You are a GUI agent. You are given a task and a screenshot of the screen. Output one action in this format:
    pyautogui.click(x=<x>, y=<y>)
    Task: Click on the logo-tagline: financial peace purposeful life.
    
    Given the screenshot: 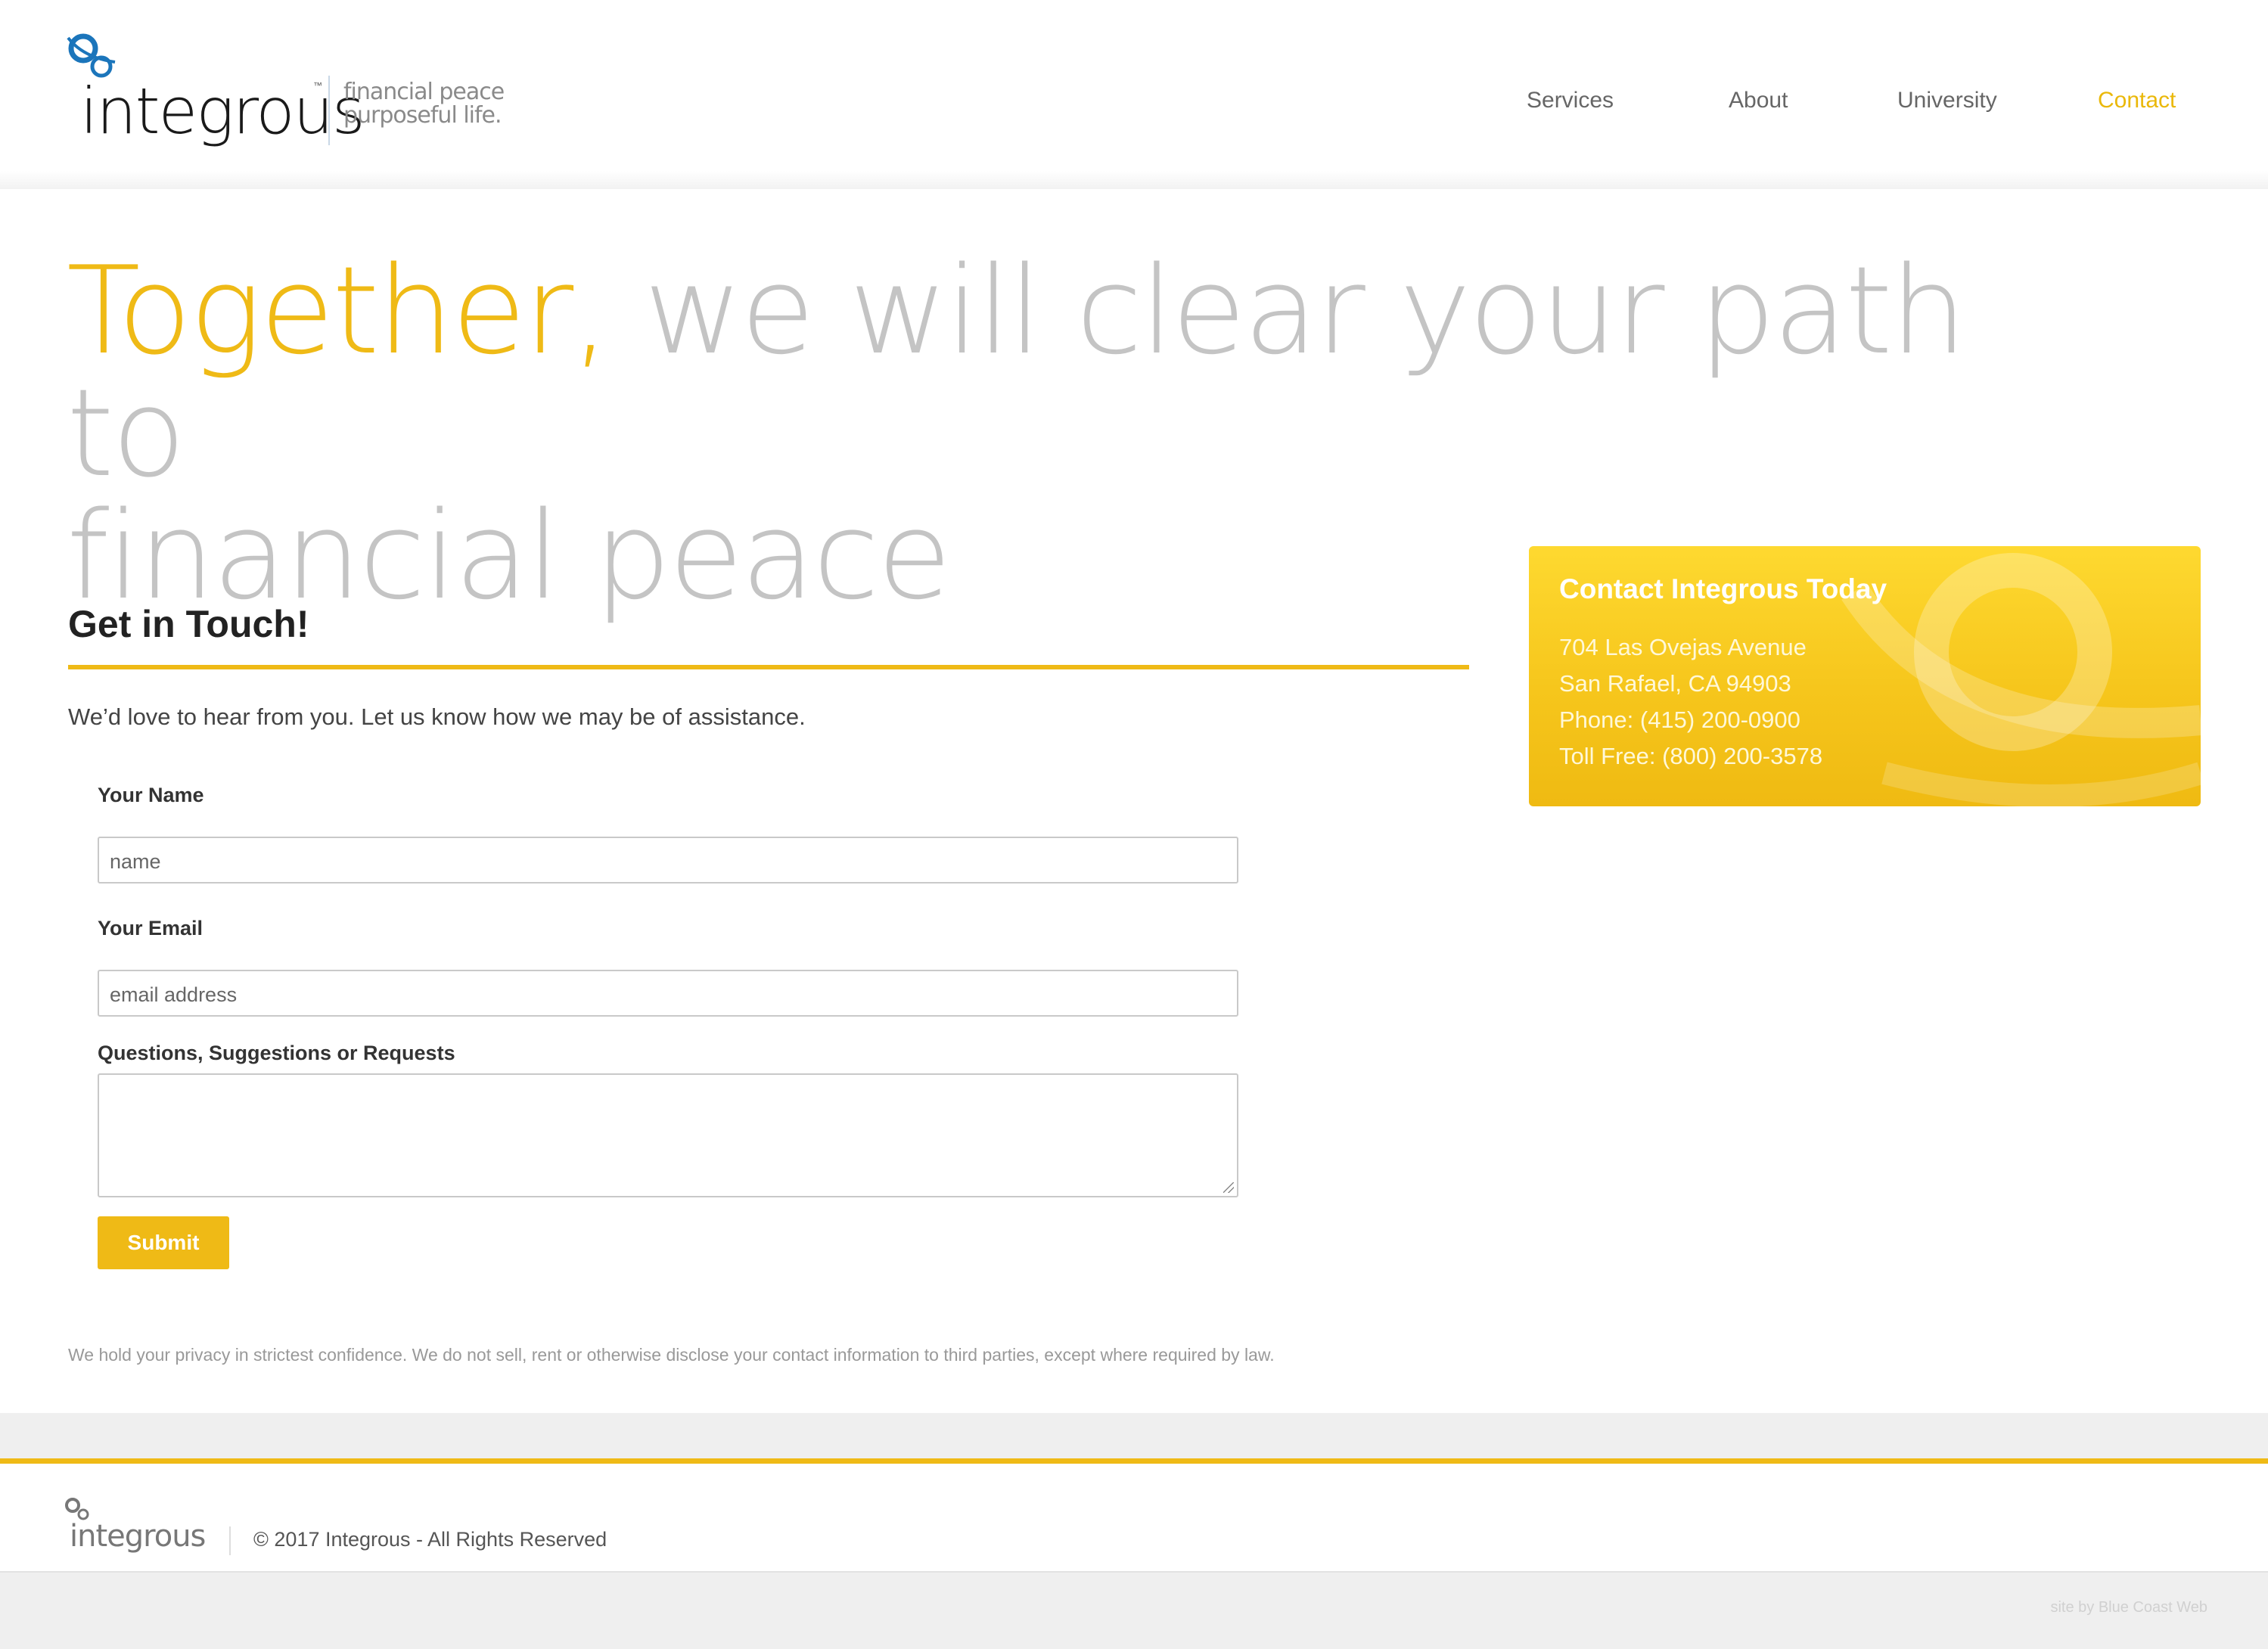 What is the action you would take?
    pyautogui.click(x=424, y=104)
    